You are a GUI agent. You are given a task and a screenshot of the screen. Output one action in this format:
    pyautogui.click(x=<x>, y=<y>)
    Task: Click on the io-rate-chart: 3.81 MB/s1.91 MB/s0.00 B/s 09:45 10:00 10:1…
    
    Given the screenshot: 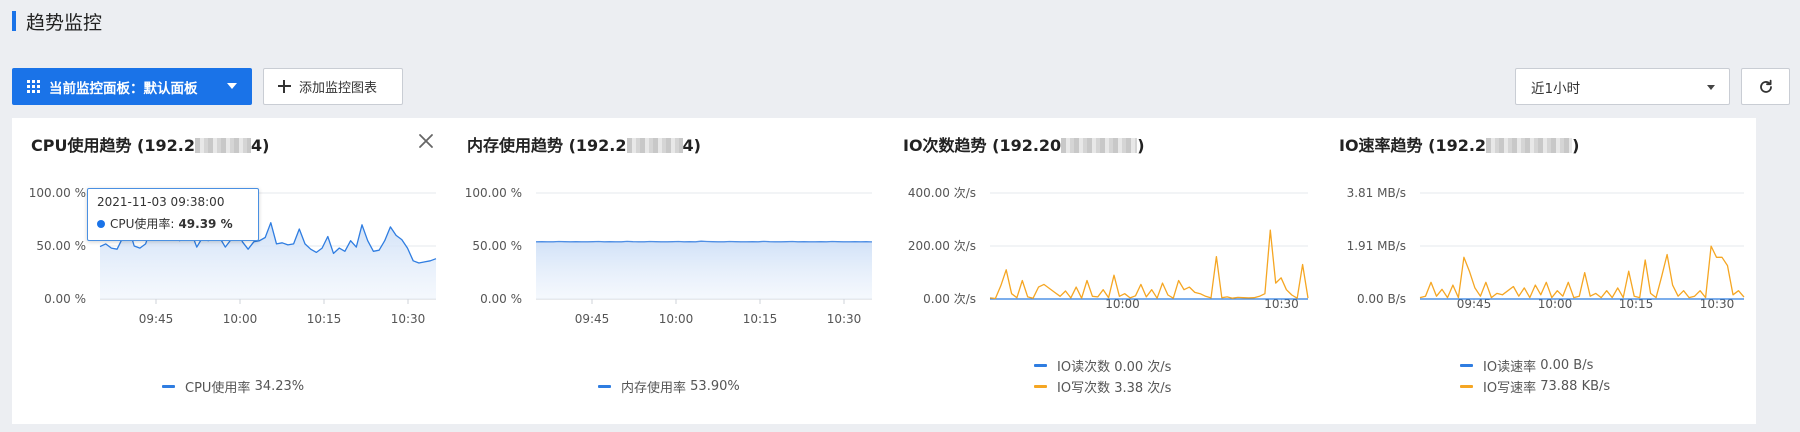 What is the action you would take?
    pyautogui.click(x=1546, y=248)
    